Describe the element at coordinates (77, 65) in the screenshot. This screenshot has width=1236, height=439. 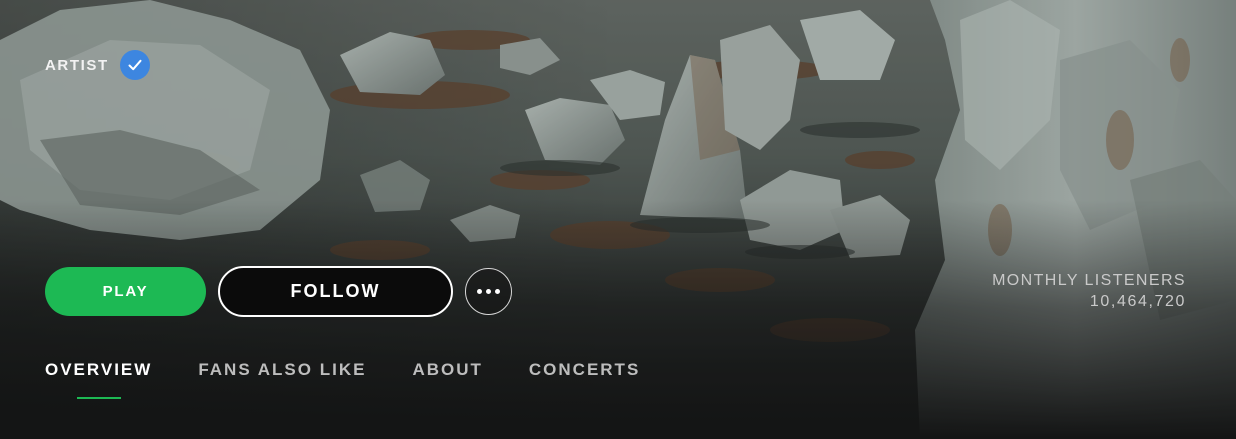
I see `artist-type-text: ARTIST` at that location.